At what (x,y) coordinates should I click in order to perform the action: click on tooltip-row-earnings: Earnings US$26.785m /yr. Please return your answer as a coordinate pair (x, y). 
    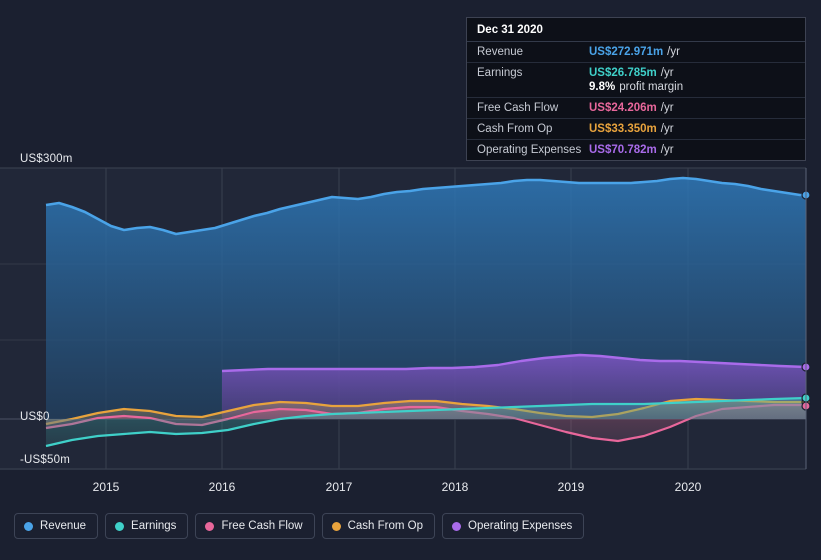
    Looking at the image, I should click on (636, 71).